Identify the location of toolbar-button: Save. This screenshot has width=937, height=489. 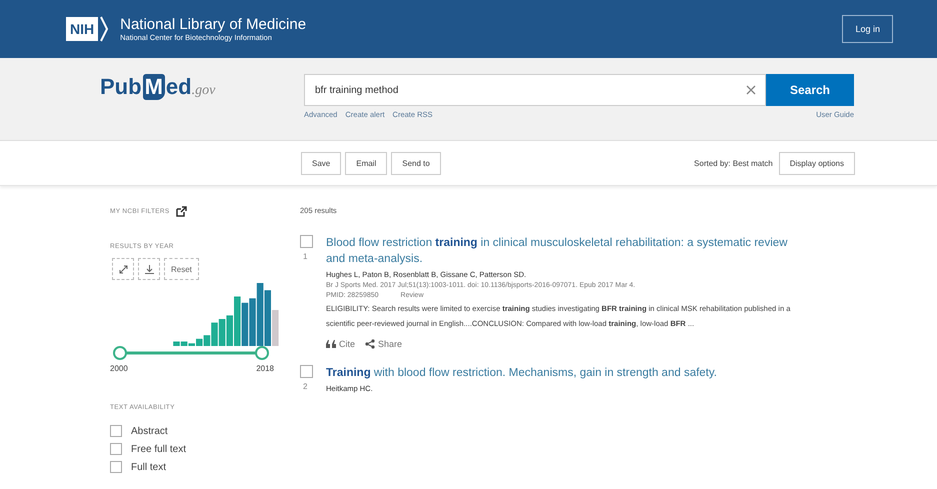
(321, 163).